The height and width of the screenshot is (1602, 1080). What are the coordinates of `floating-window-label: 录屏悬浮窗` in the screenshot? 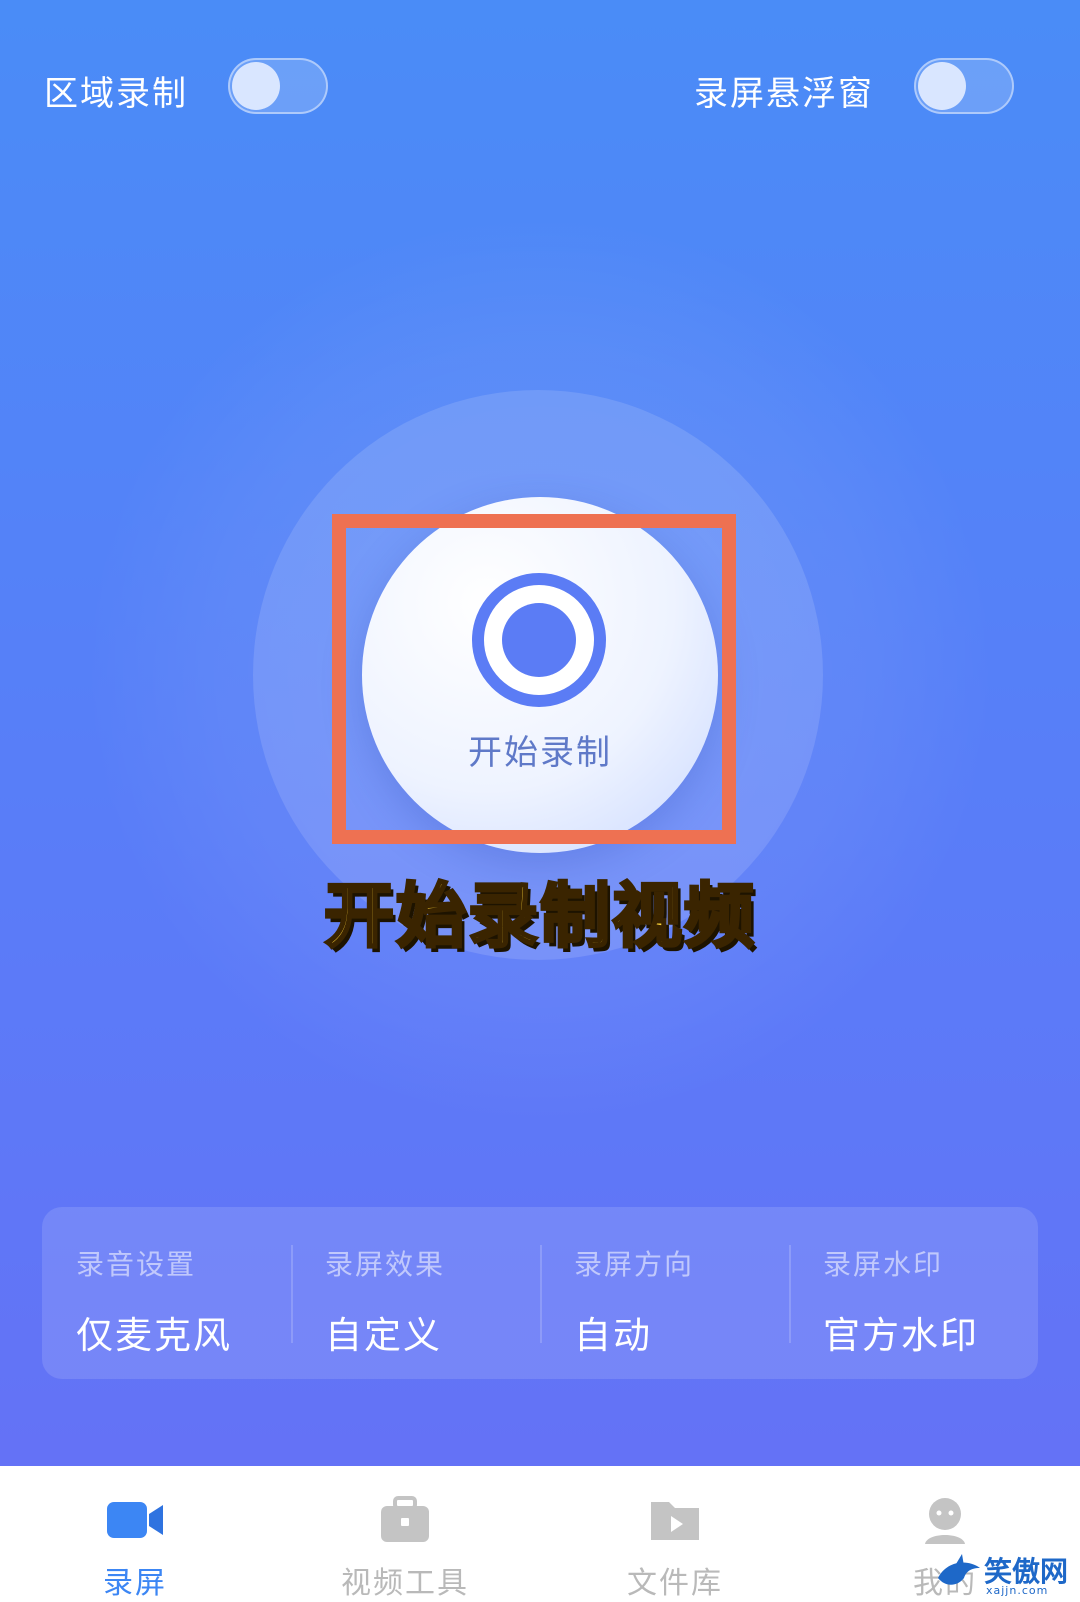 It's located at (784, 94).